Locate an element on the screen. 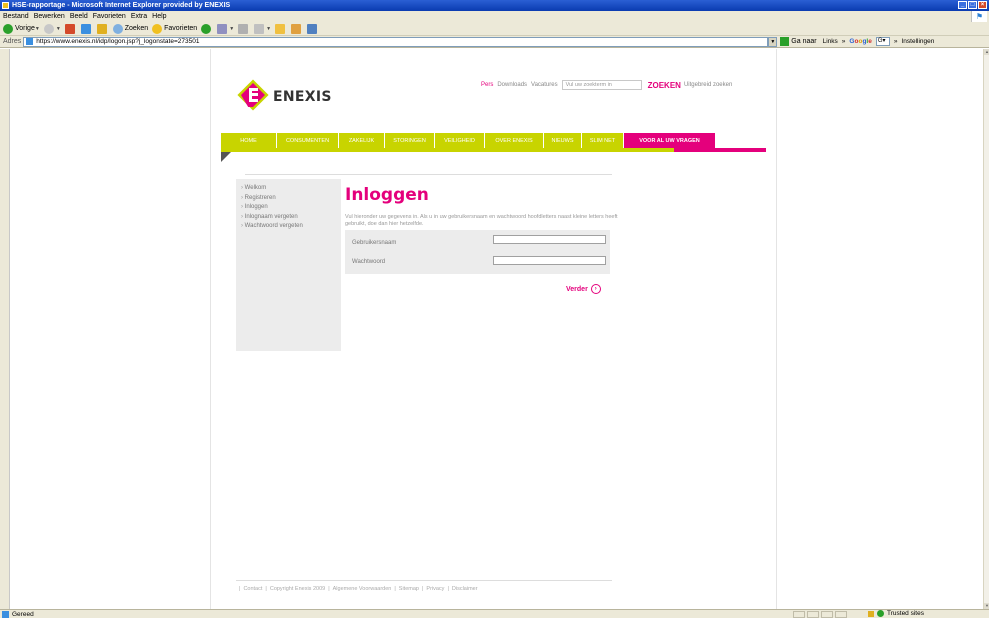 This screenshot has height=618, width=989. address-dropdown-button: ▼ is located at coordinates (773, 41).